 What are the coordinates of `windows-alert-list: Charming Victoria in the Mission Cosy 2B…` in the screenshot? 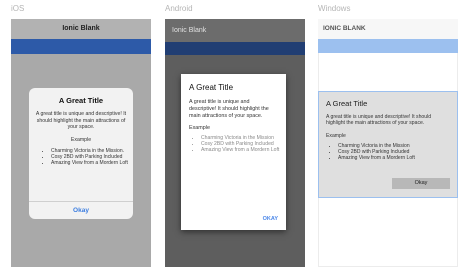 It's located at (388, 152).